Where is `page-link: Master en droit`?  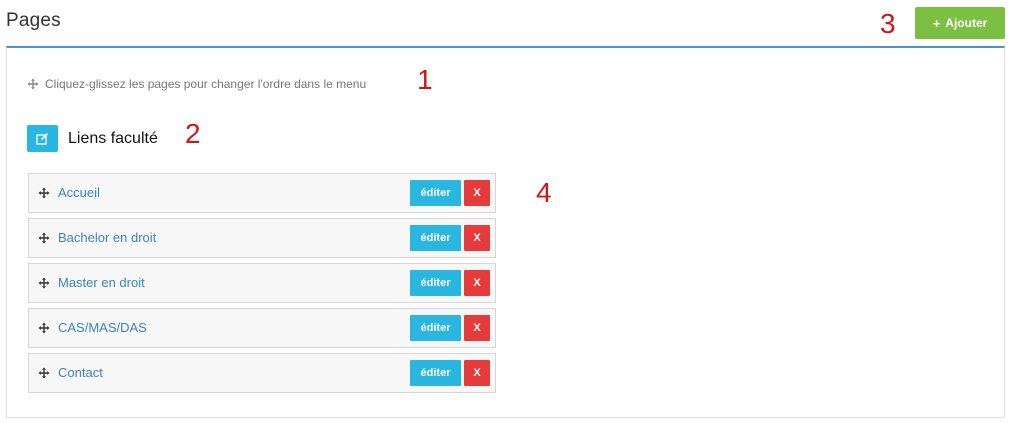 page-link: Master en droit is located at coordinates (101, 282).